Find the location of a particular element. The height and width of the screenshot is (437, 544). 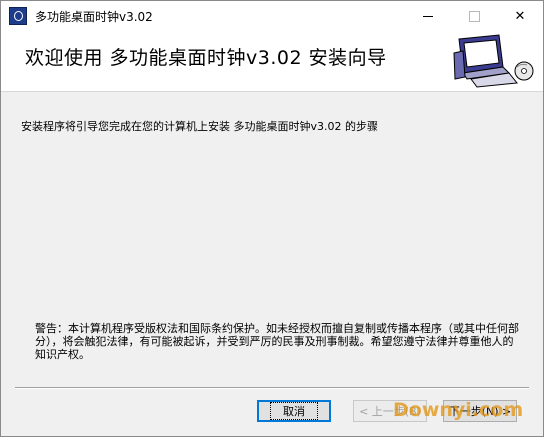

installer-app-icon is located at coordinates (18, 16).